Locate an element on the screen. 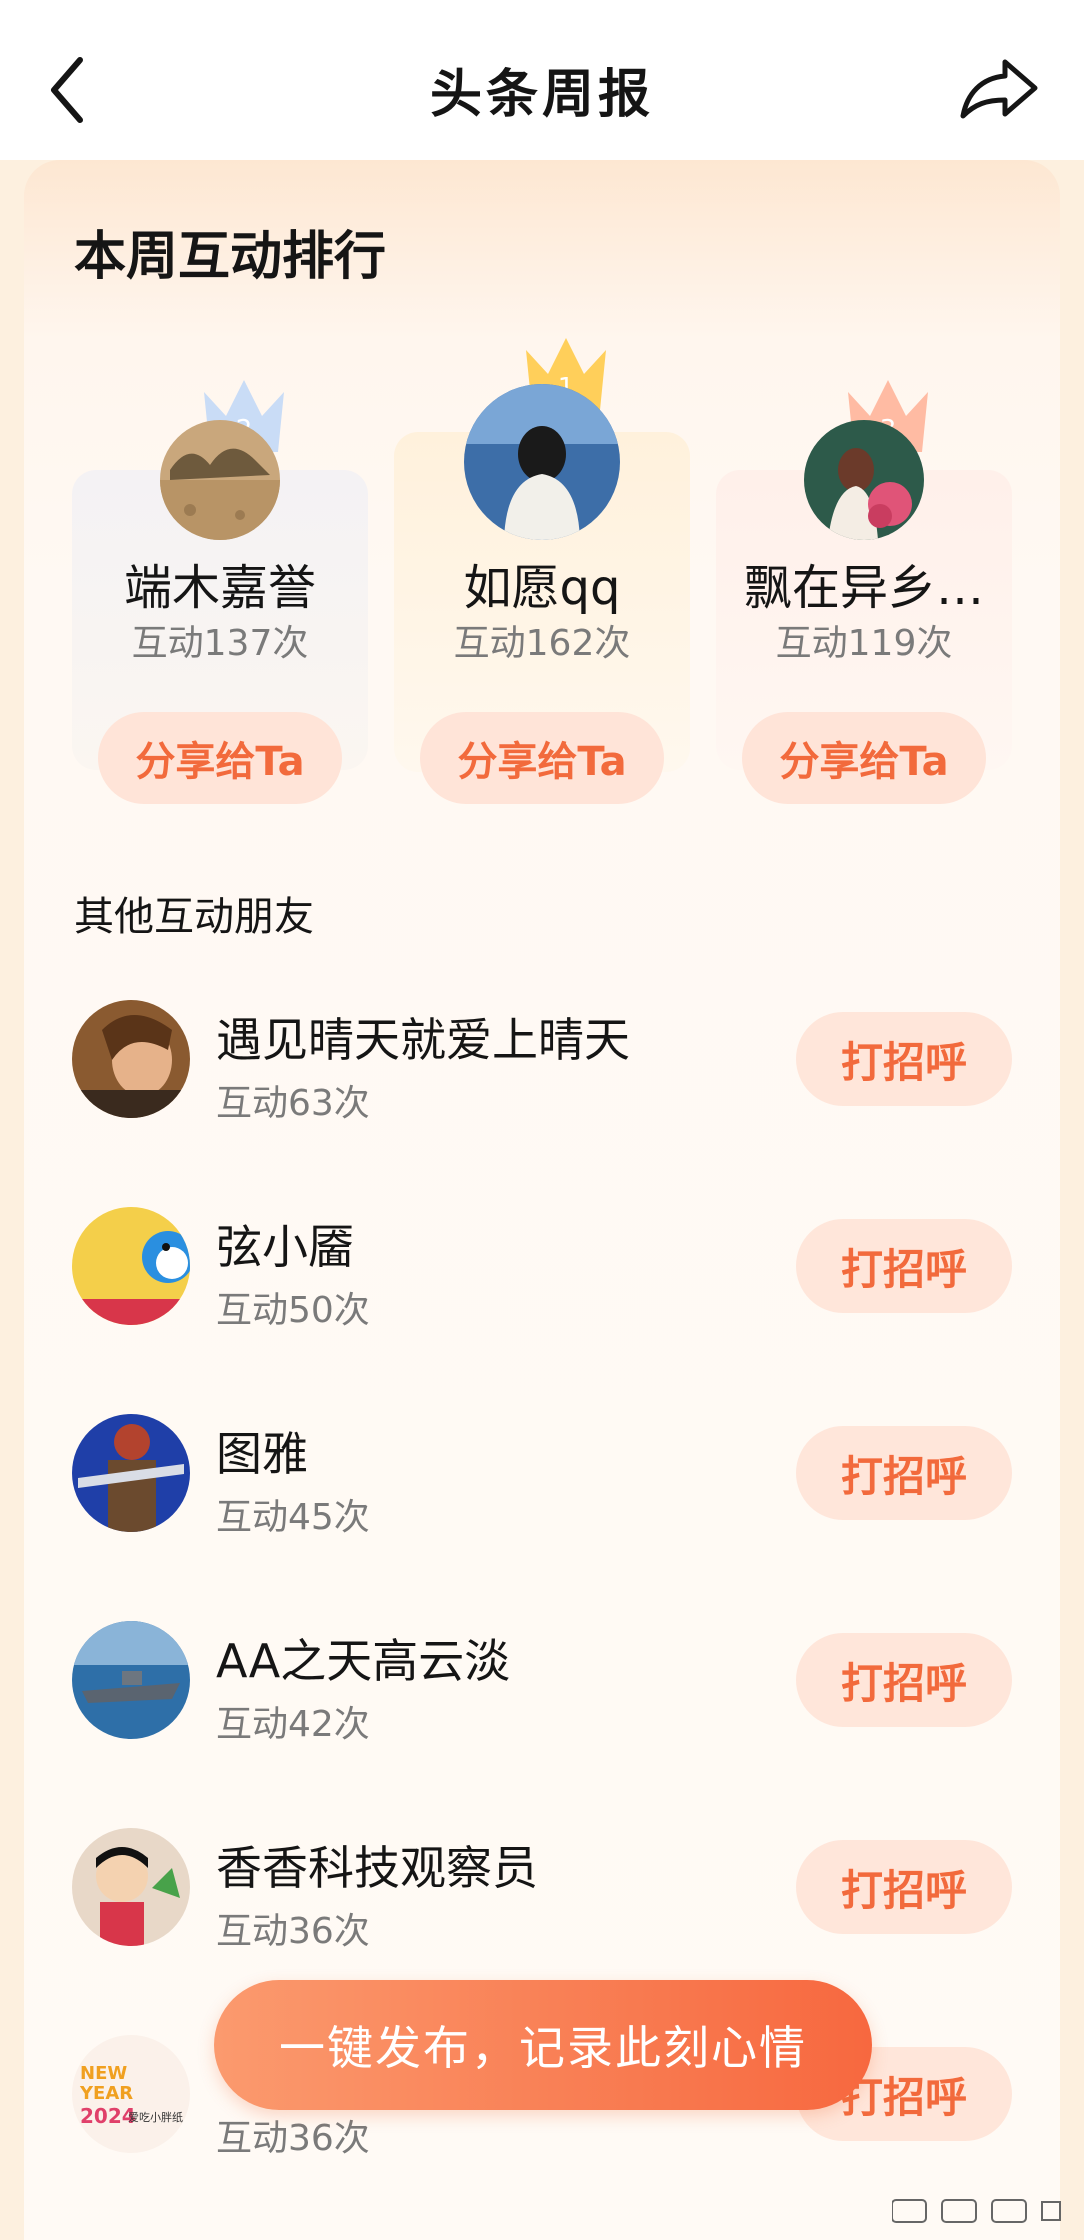 This screenshot has height=2240, width=1084. friend-name: 香香科技观察员 is located at coordinates (377, 1868).